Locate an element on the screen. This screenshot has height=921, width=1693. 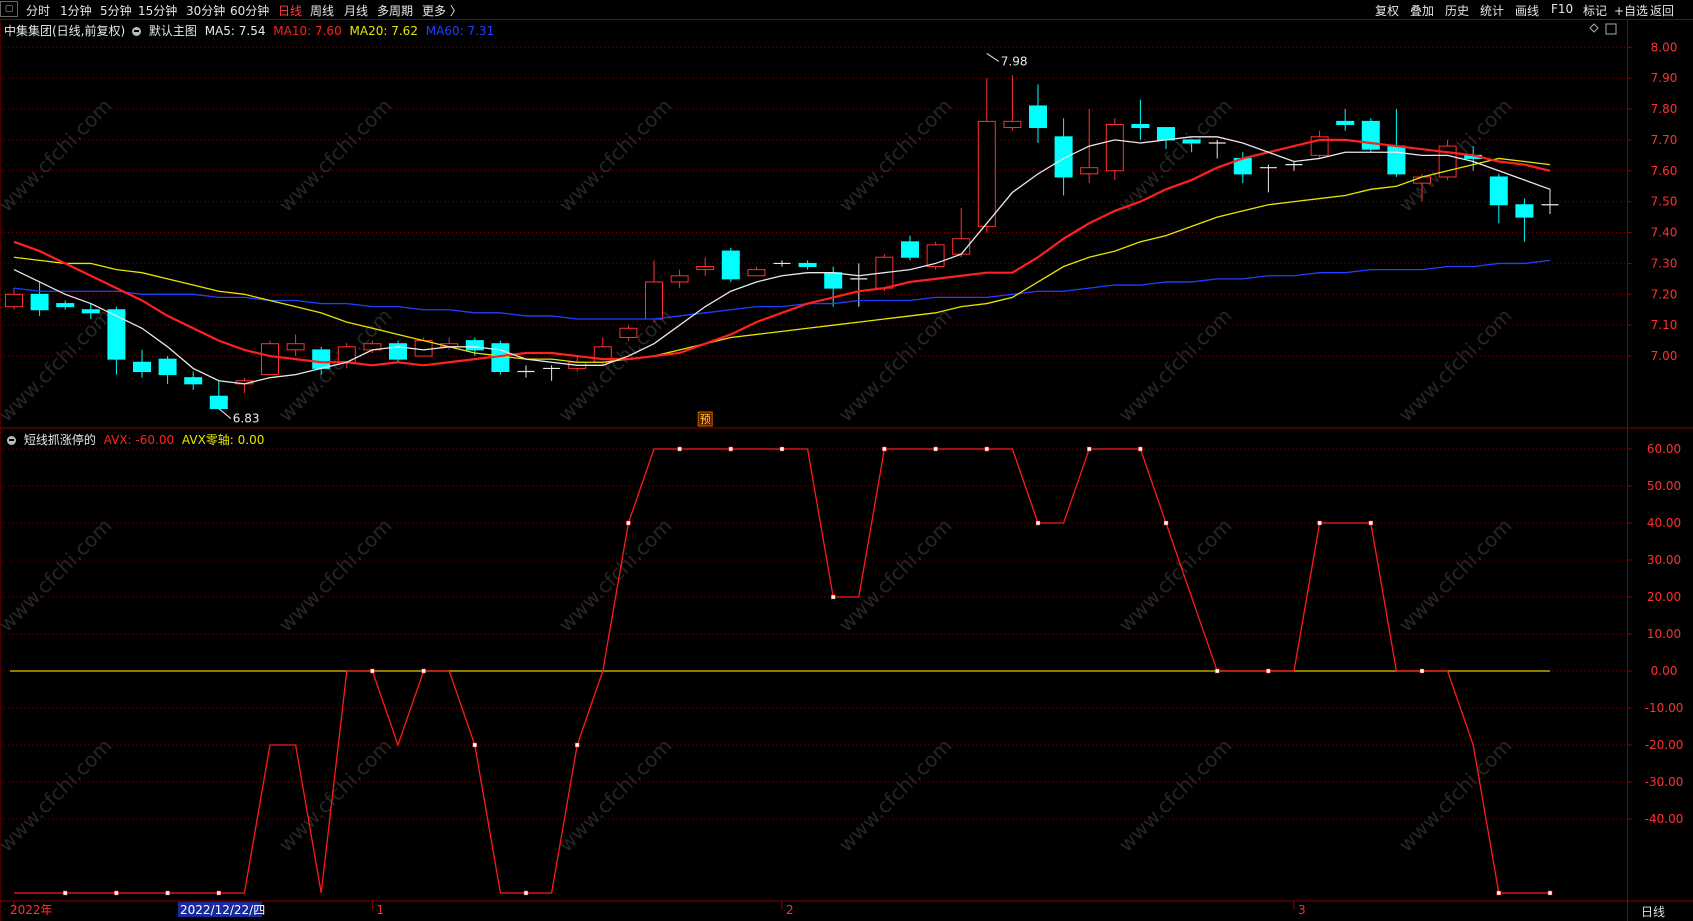
avx-tick-label: 20.00 is located at coordinates (1664, 597).